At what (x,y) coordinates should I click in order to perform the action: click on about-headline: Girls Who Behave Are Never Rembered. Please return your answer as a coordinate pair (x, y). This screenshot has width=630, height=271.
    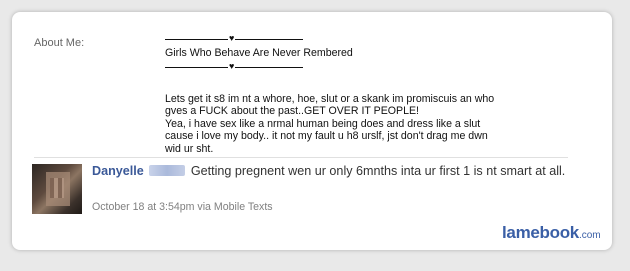
    Looking at the image, I should click on (259, 53).